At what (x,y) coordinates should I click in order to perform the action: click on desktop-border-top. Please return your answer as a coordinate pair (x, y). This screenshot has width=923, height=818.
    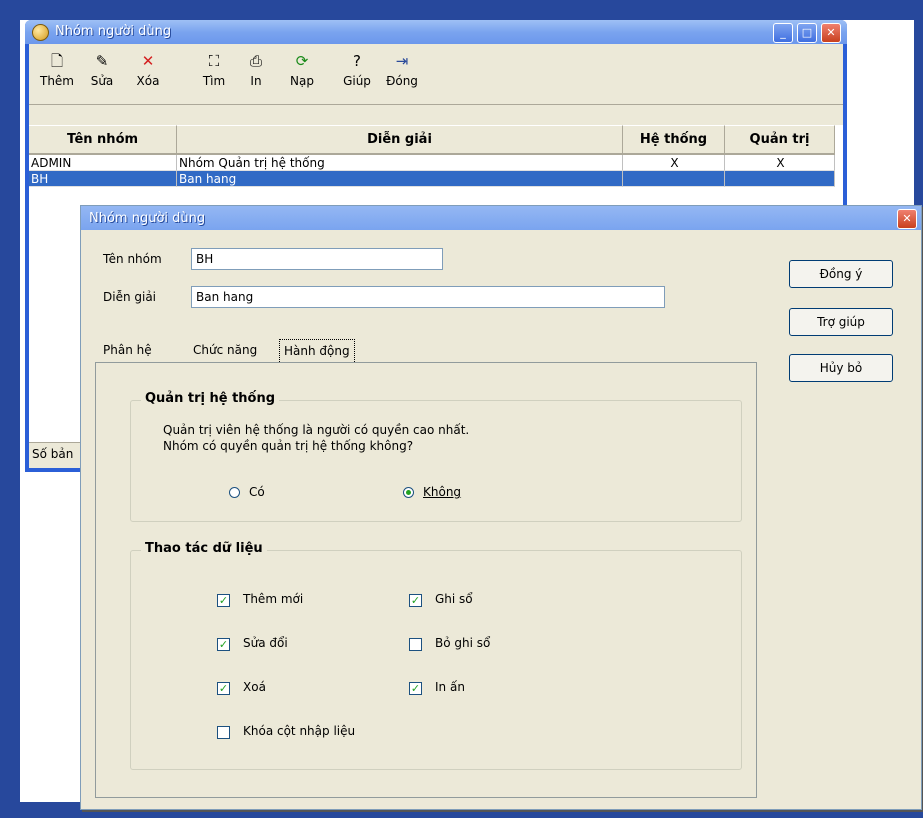
    Looking at the image, I should click on (461, 10).